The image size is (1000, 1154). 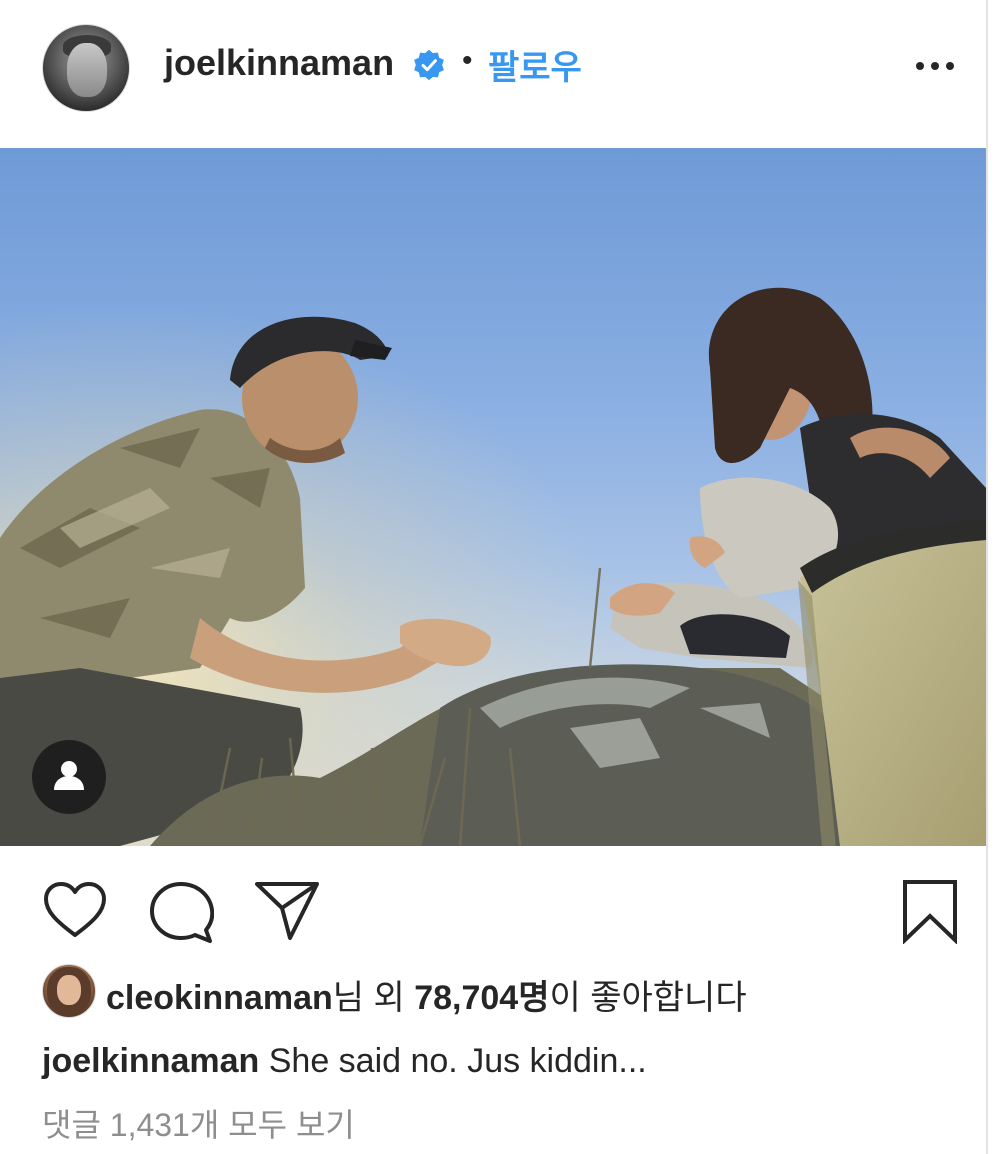 I want to click on post-header: joelkinnaman • 팔로우, so click(x=493, y=74).